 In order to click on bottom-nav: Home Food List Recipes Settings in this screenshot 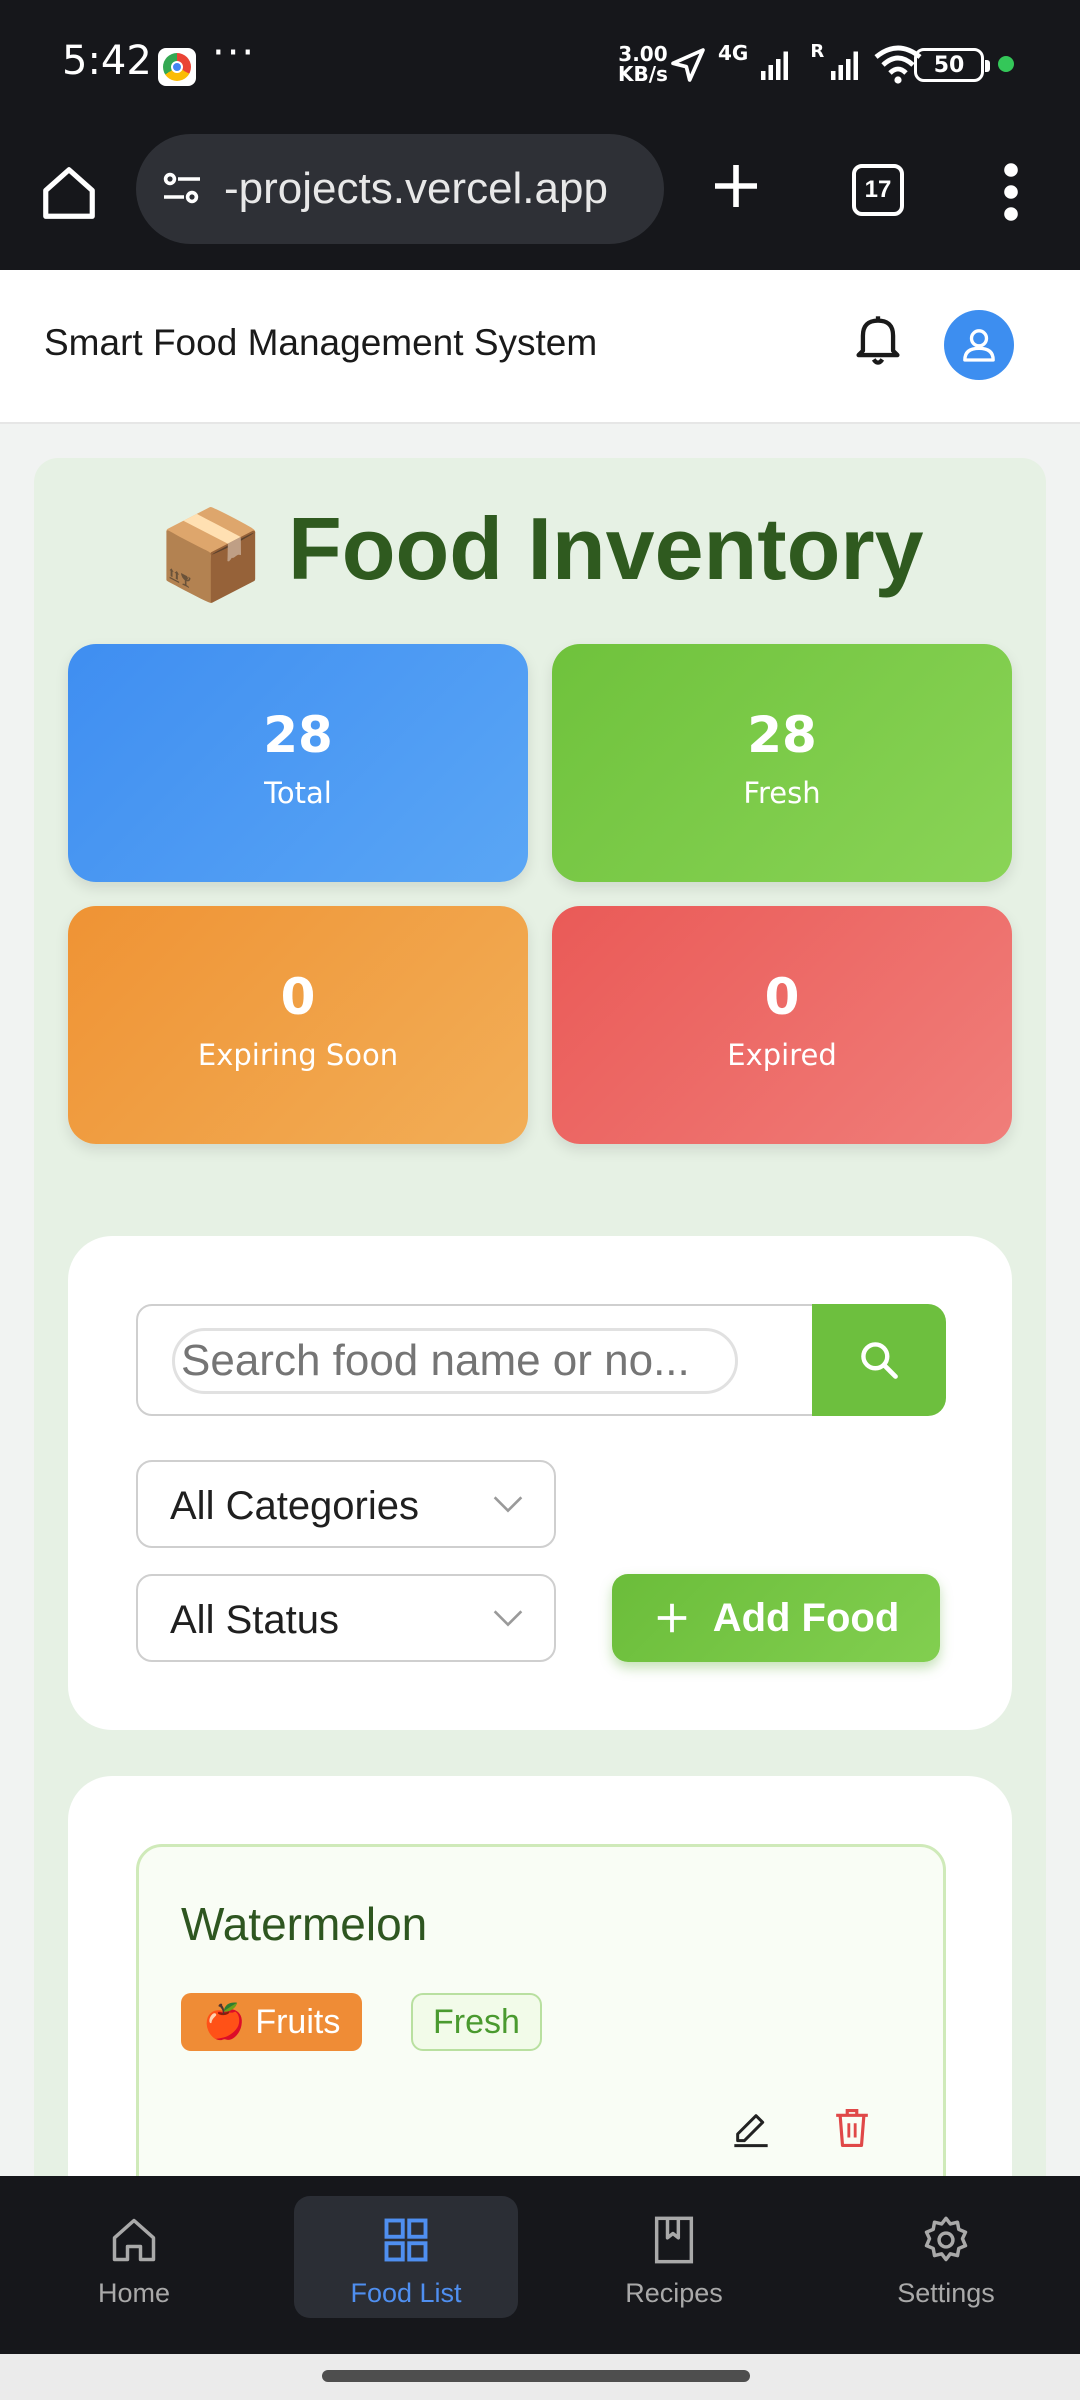, I will do `click(540, 2265)`.